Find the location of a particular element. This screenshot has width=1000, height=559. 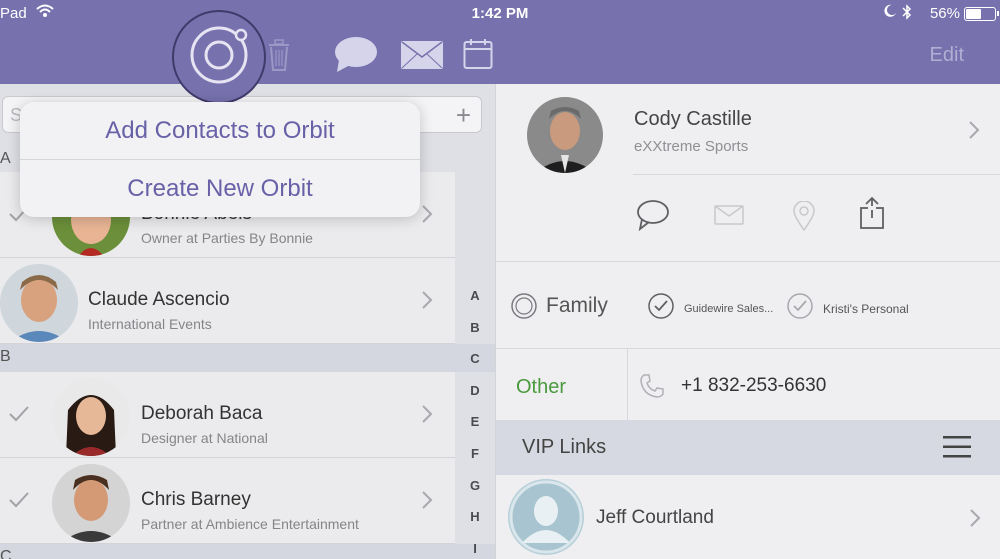

battery-fill is located at coordinates (973, 14).